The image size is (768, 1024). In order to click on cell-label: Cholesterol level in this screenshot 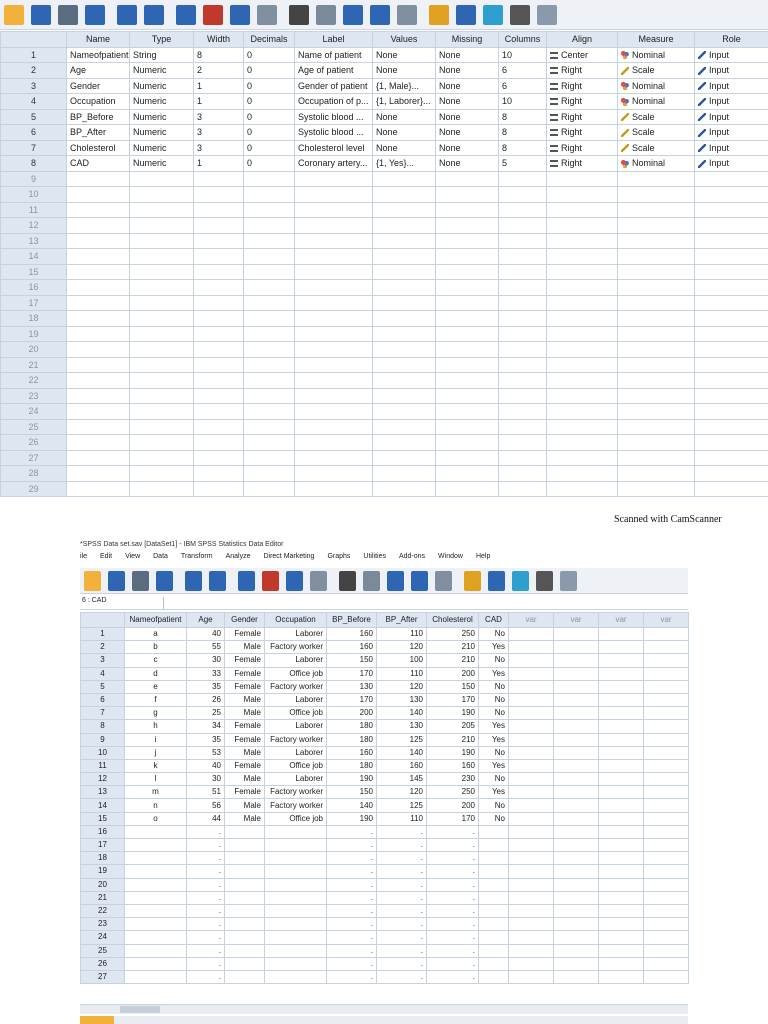, I will do `click(333, 147)`.